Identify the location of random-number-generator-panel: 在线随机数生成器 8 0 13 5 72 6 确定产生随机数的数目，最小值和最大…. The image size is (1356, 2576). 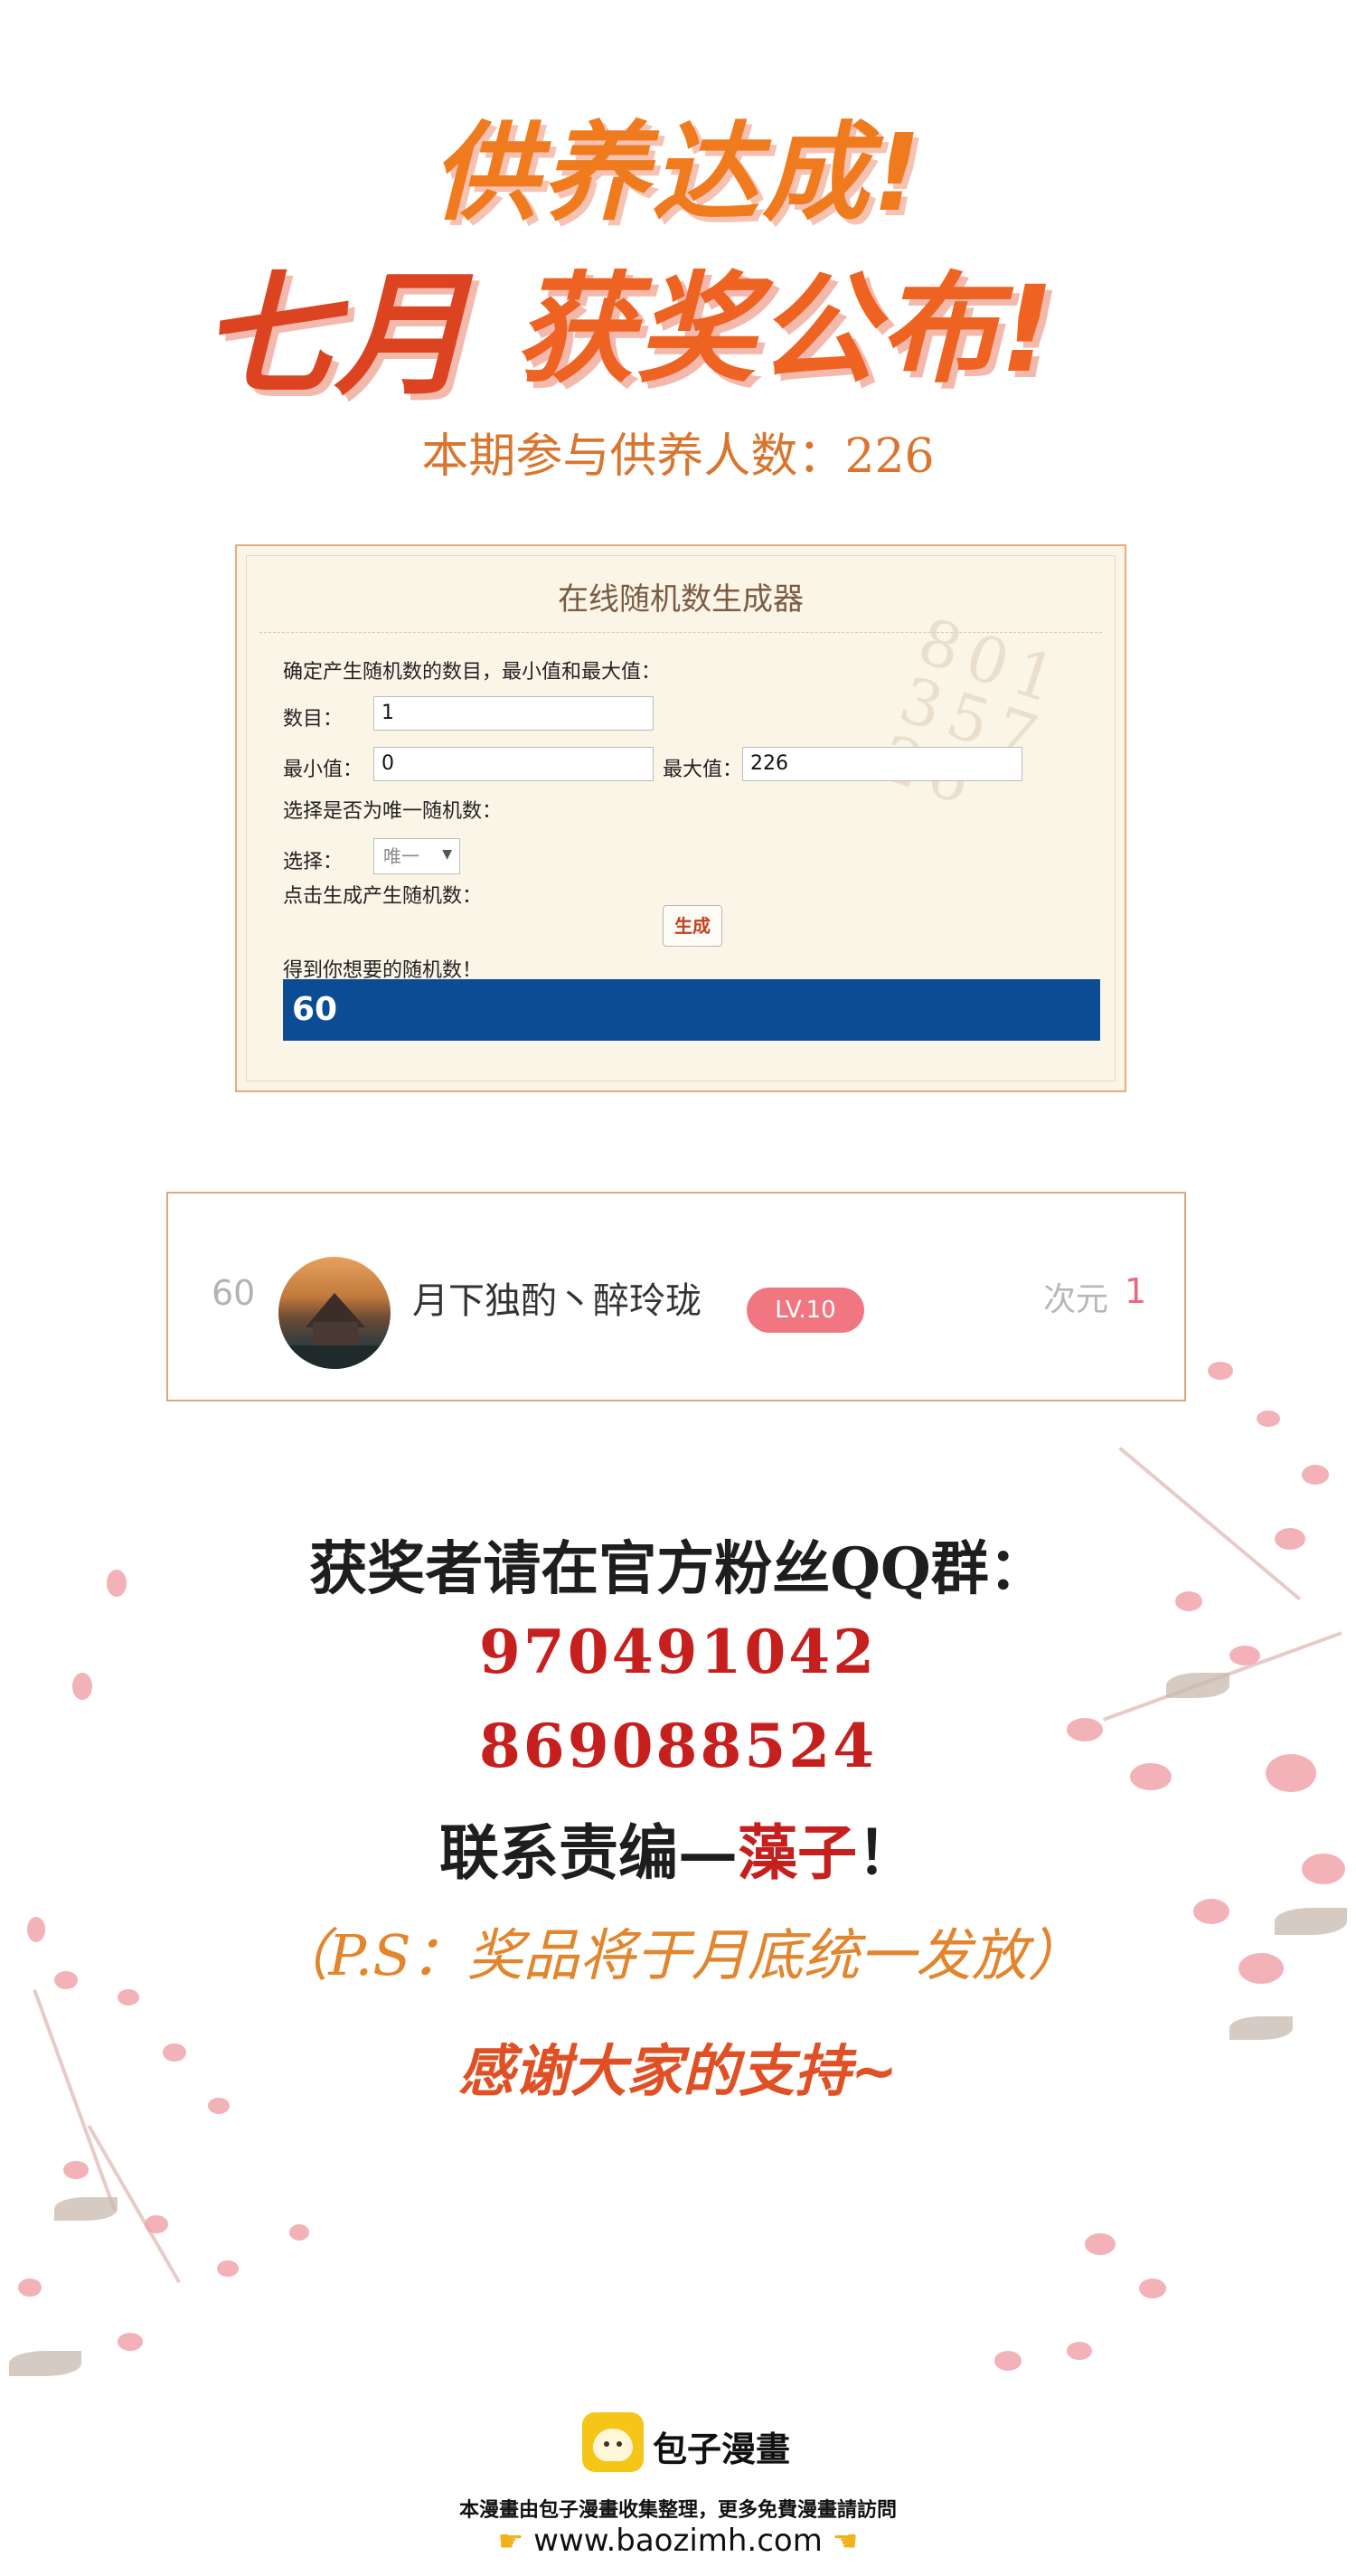
(680, 818).